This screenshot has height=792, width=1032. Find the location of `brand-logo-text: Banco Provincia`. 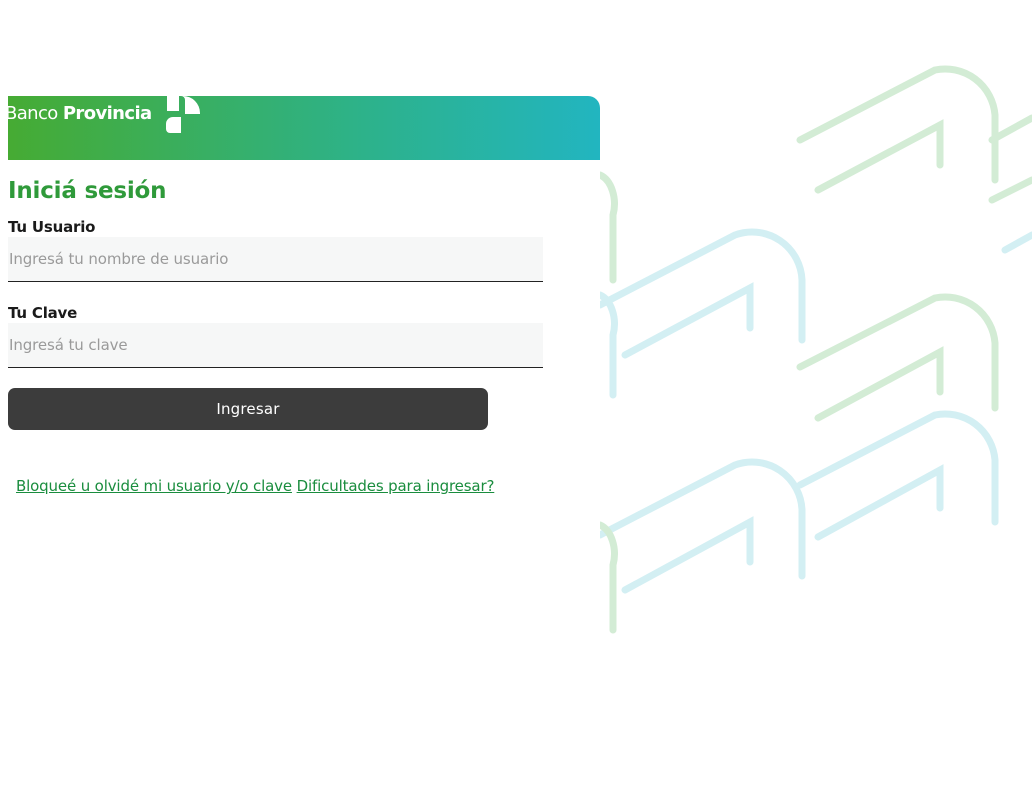

brand-logo-text: Banco Provincia is located at coordinates (80, 113).